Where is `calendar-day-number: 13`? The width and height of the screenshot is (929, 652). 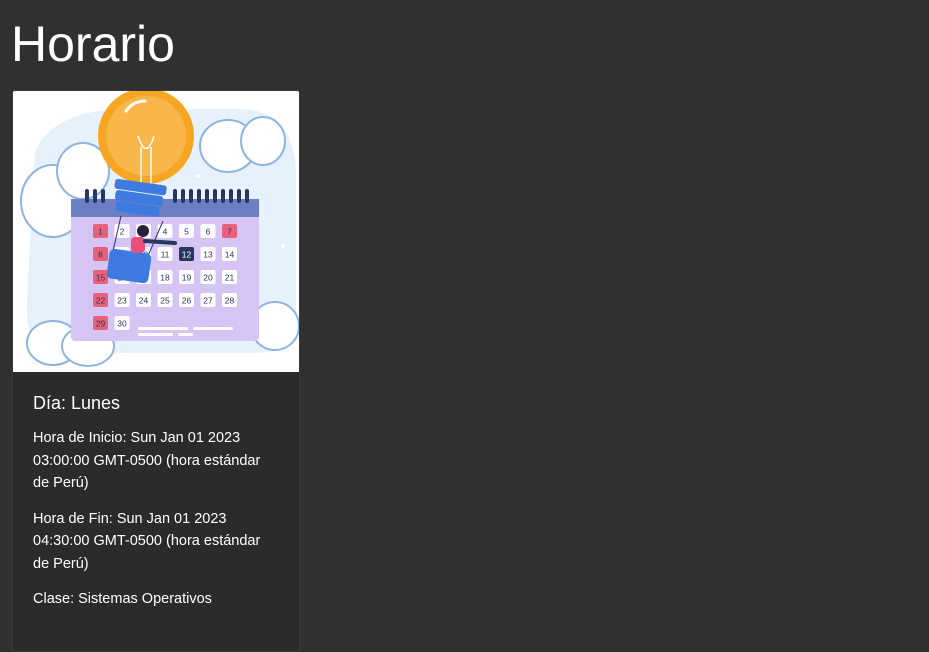
calendar-day-number: 13 is located at coordinates (208, 255).